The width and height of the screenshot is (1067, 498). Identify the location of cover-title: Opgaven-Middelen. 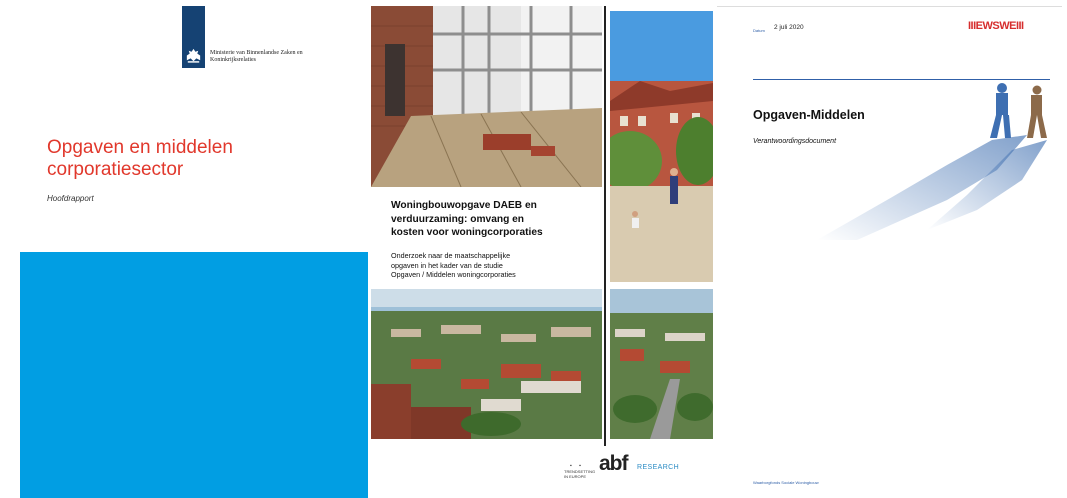
(809, 115).